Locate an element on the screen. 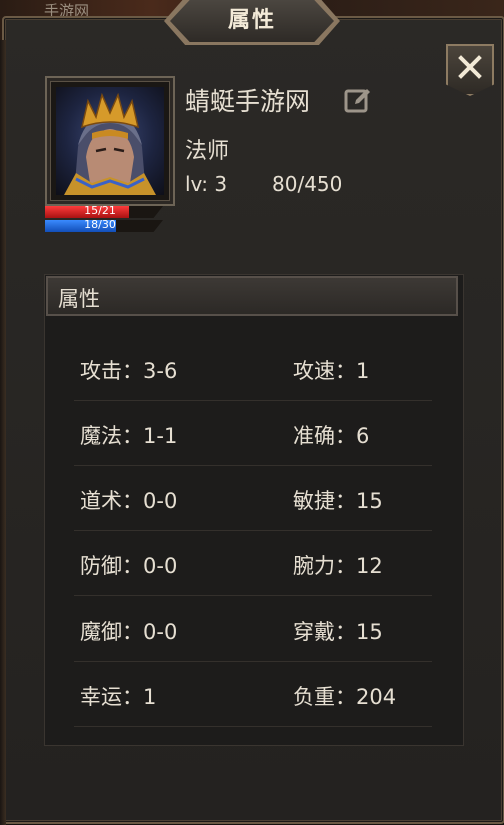 The width and height of the screenshot is (504, 825). hp-bar: 15/21 is located at coordinates (104, 212).